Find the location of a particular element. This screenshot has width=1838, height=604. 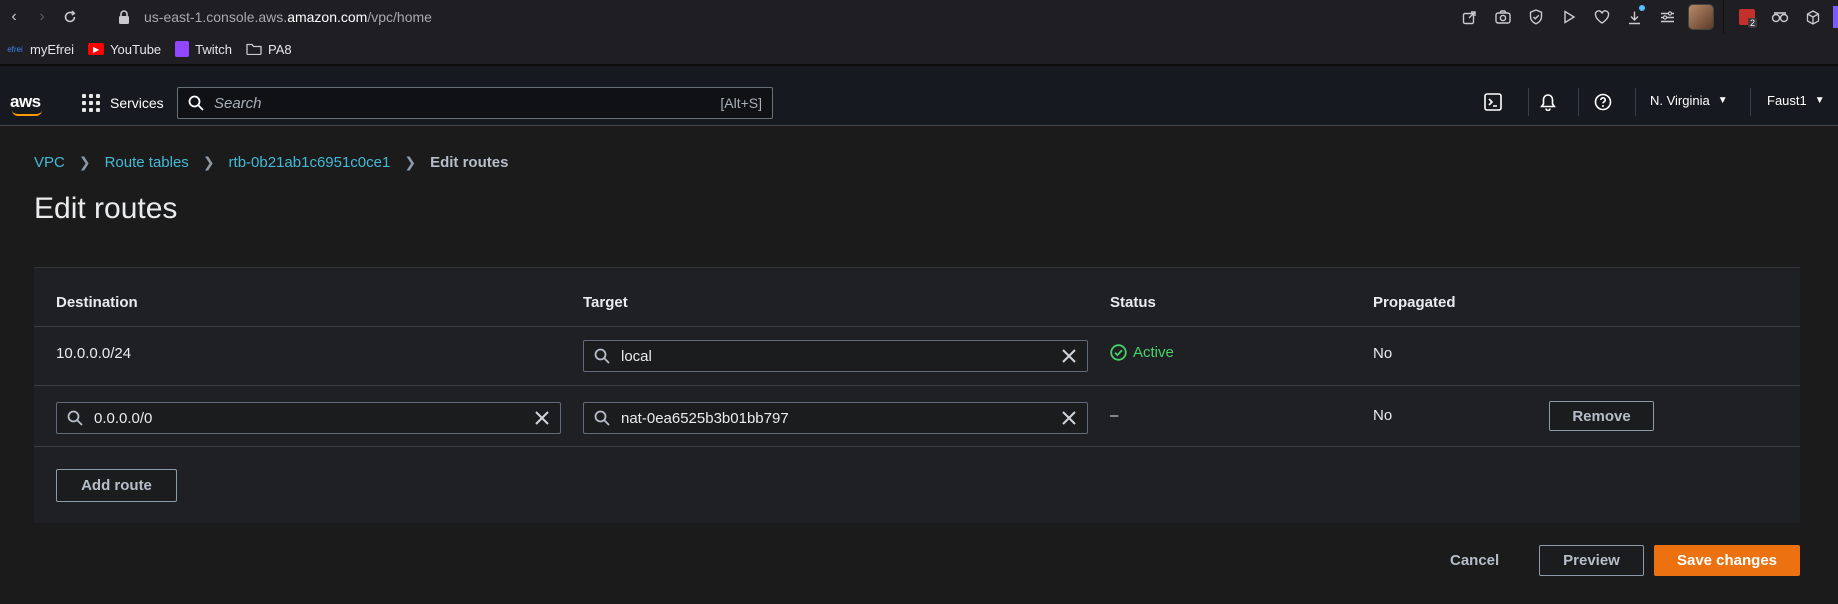

aws-header-strip is located at coordinates (919, 73).